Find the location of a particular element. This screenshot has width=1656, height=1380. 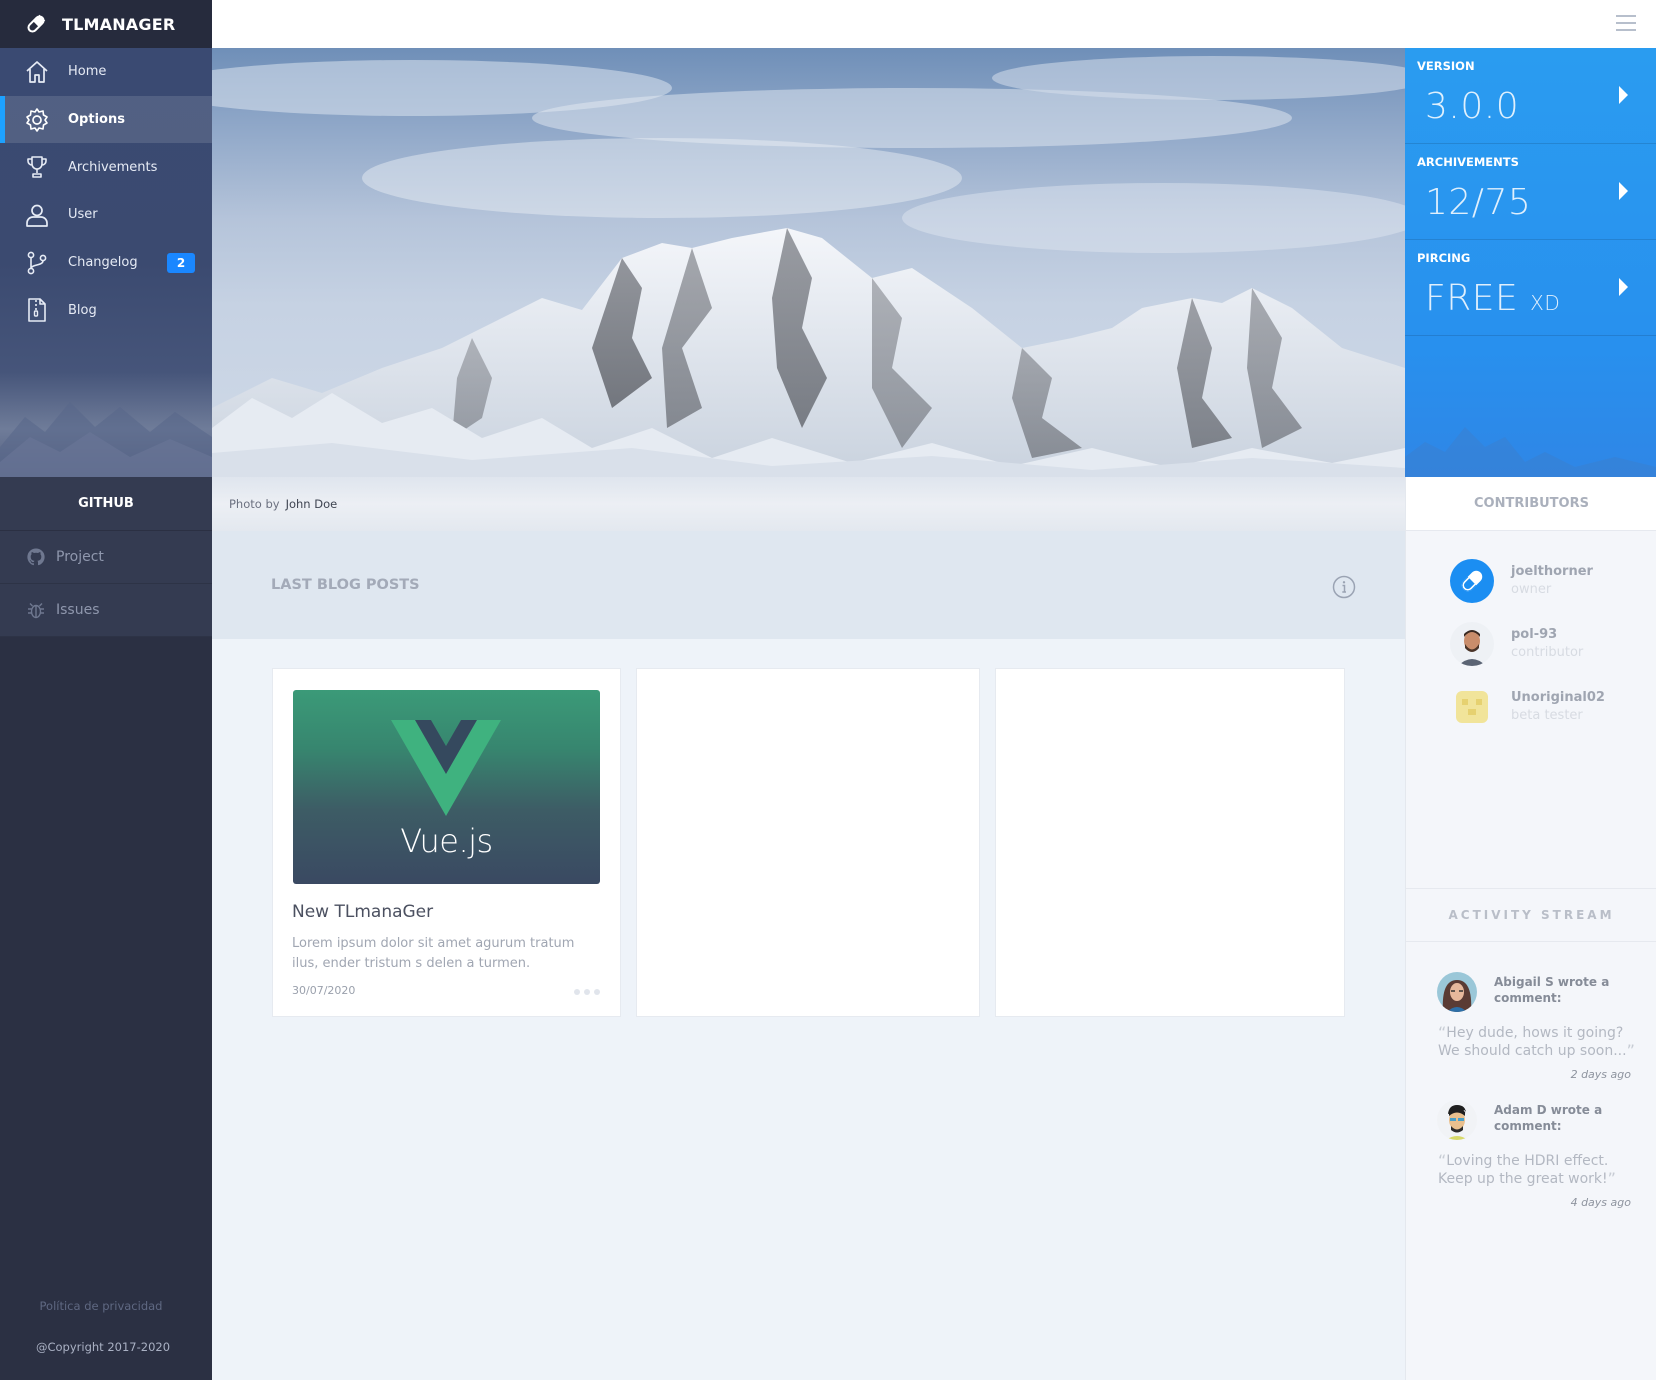

nav-item-changelog: Changelog 2 is located at coordinates (106, 263).